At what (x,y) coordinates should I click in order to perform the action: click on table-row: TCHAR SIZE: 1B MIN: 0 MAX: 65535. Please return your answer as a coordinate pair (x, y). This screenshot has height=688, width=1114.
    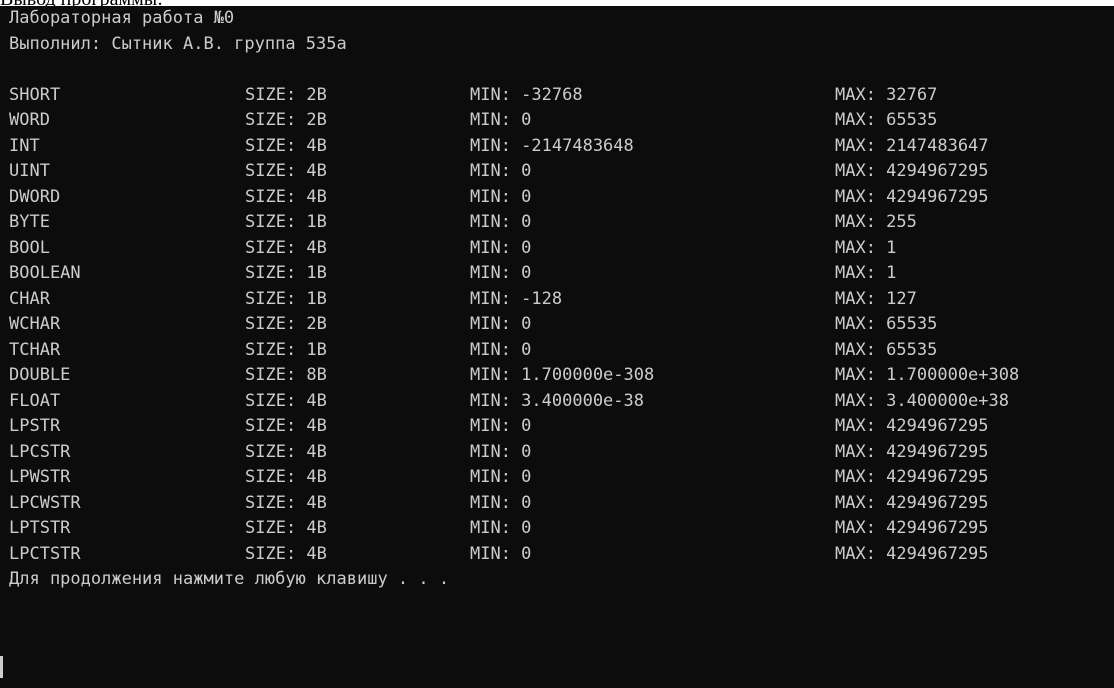
    Looking at the image, I should click on (561, 351).